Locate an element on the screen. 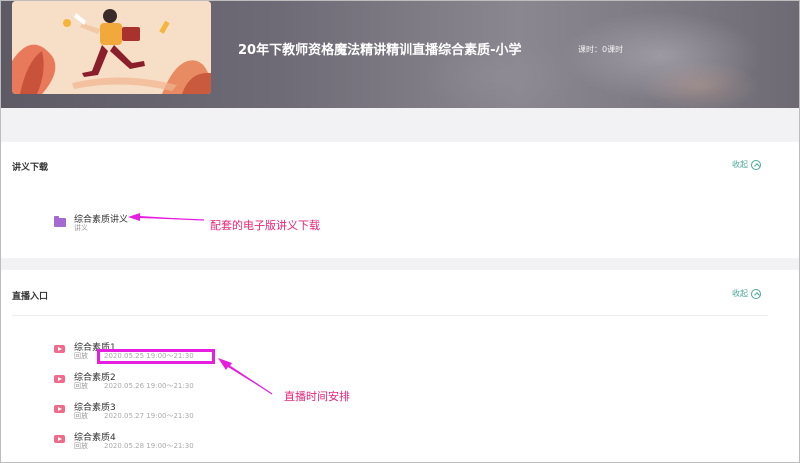 The width and height of the screenshot is (800, 463). handout-collapse-toggle: 收起 is located at coordinates (746, 164).